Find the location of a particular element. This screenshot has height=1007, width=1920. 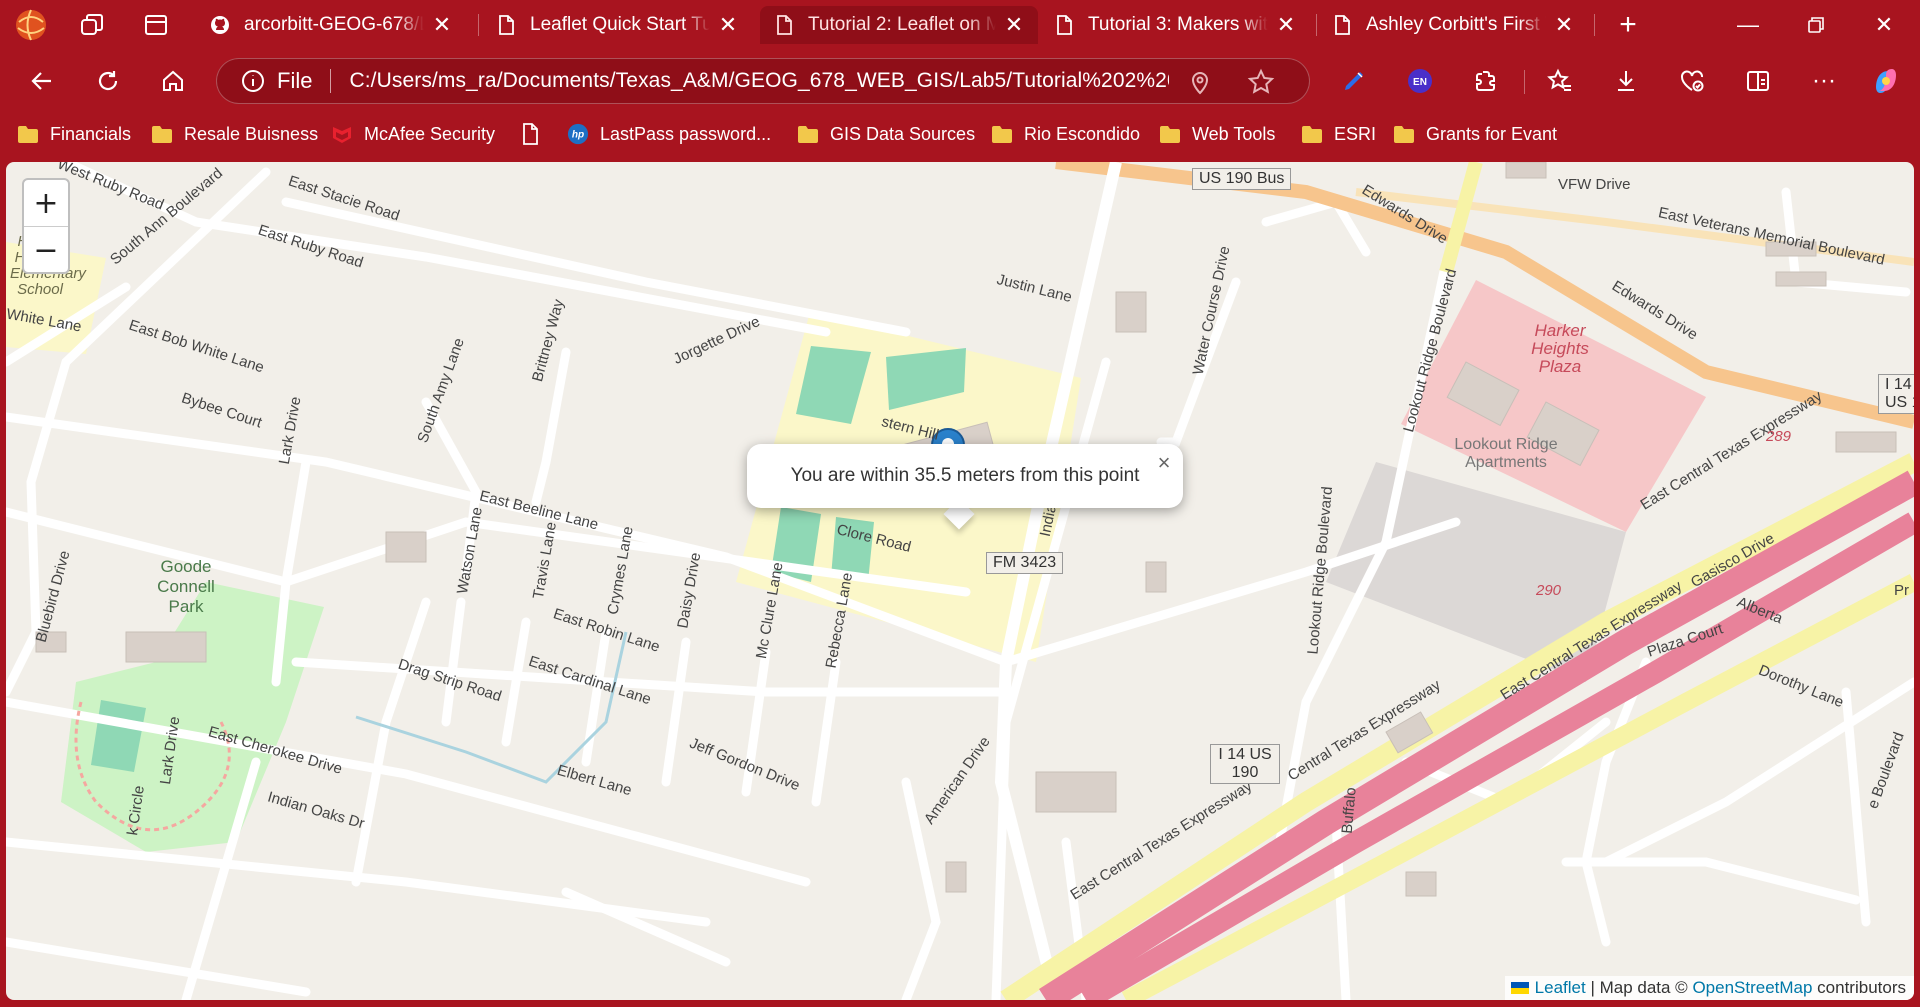

copilot-icon is located at coordinates (1886, 81).